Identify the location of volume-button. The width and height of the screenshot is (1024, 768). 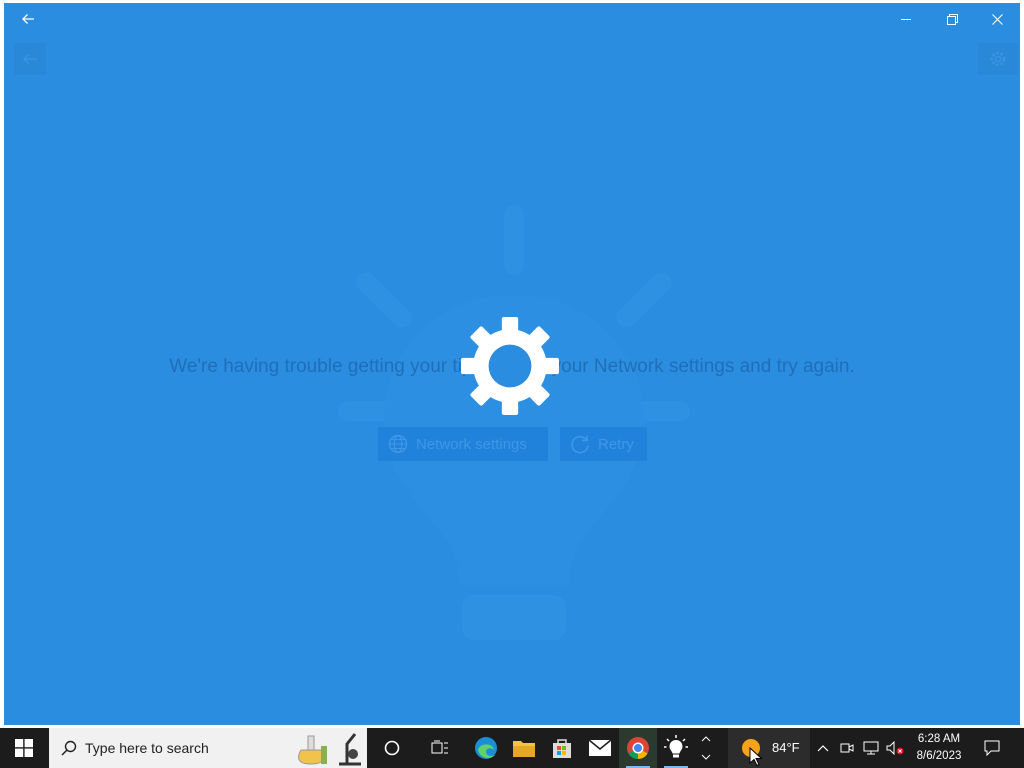
(895, 748).